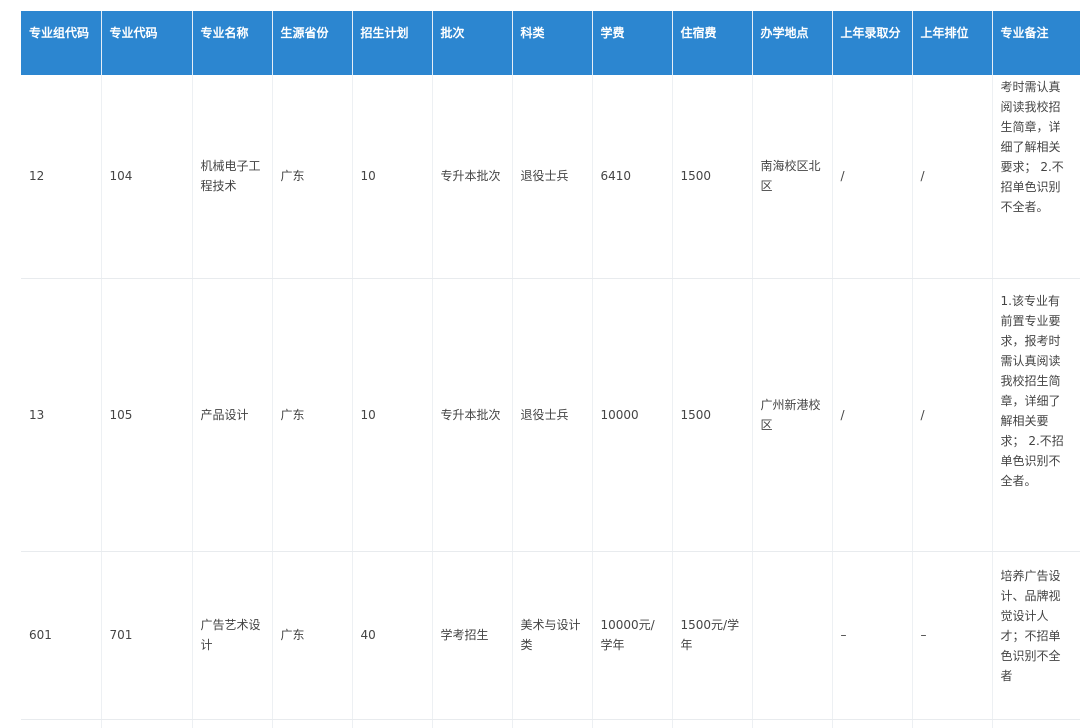 This screenshot has height=728, width=1080. Describe the element at coordinates (231, 177) in the screenshot. I see `cell-major-name: 机械电子工程技术` at that location.